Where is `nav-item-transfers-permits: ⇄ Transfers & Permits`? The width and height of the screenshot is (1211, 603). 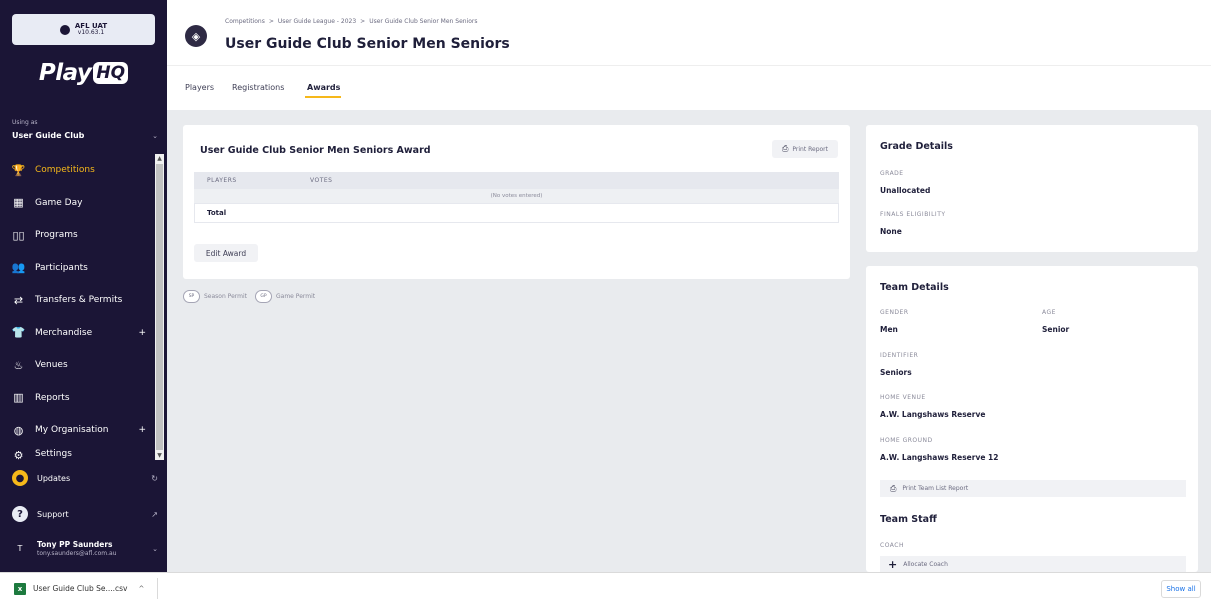 nav-item-transfers-permits: ⇄ Transfers & Permits is located at coordinates (77, 300).